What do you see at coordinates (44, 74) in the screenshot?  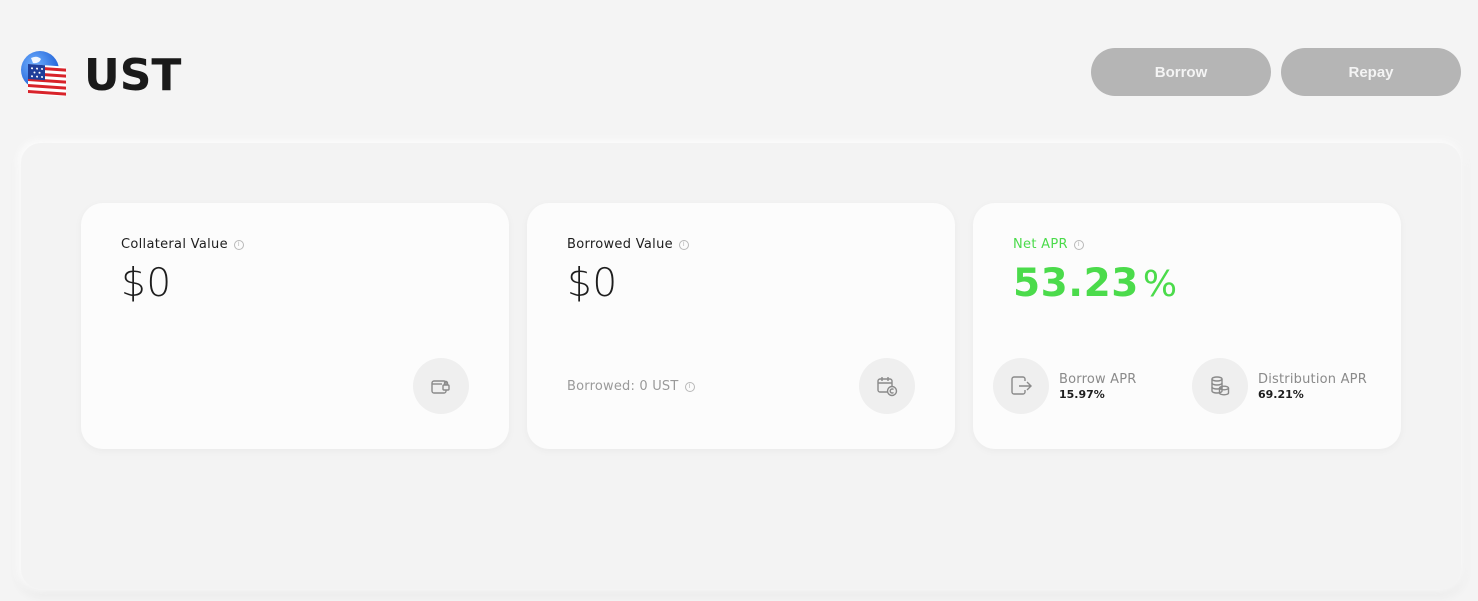 I see `ust-flag-logo-icon` at bounding box center [44, 74].